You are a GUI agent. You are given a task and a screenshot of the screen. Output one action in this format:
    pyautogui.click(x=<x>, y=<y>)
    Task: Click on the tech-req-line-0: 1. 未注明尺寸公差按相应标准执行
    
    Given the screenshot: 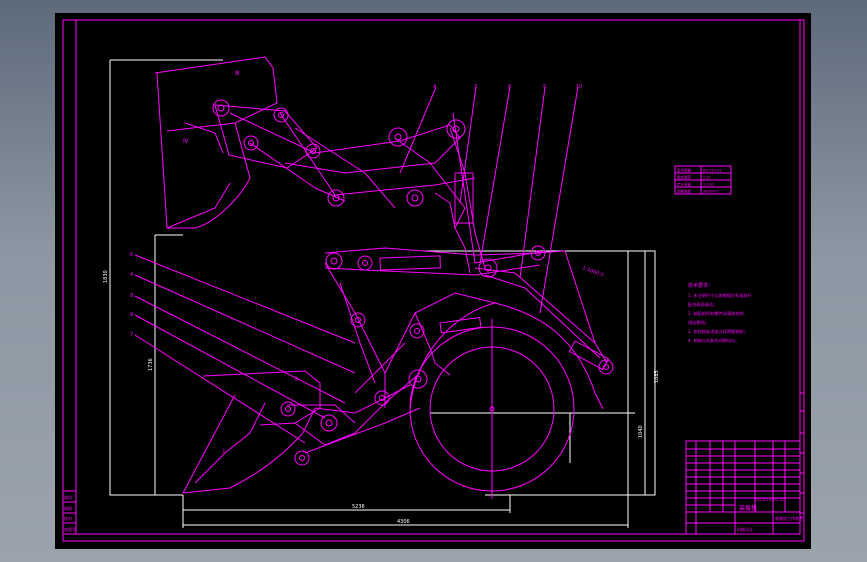 What is the action you would take?
    pyautogui.click(x=720, y=295)
    